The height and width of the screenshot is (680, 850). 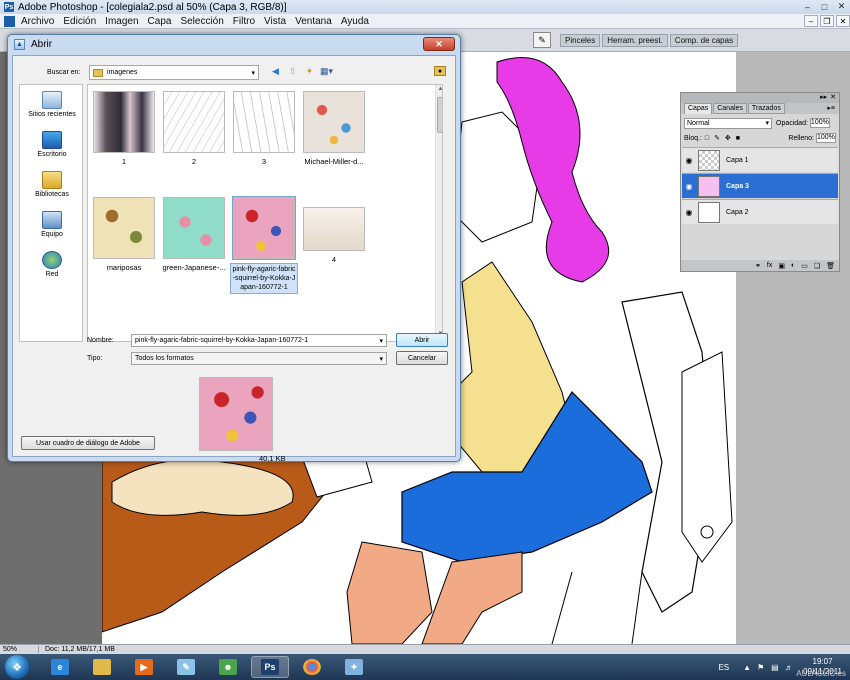 What do you see at coordinates (186, 667) in the screenshot?
I see `taskbar-paint: ✎` at bounding box center [186, 667].